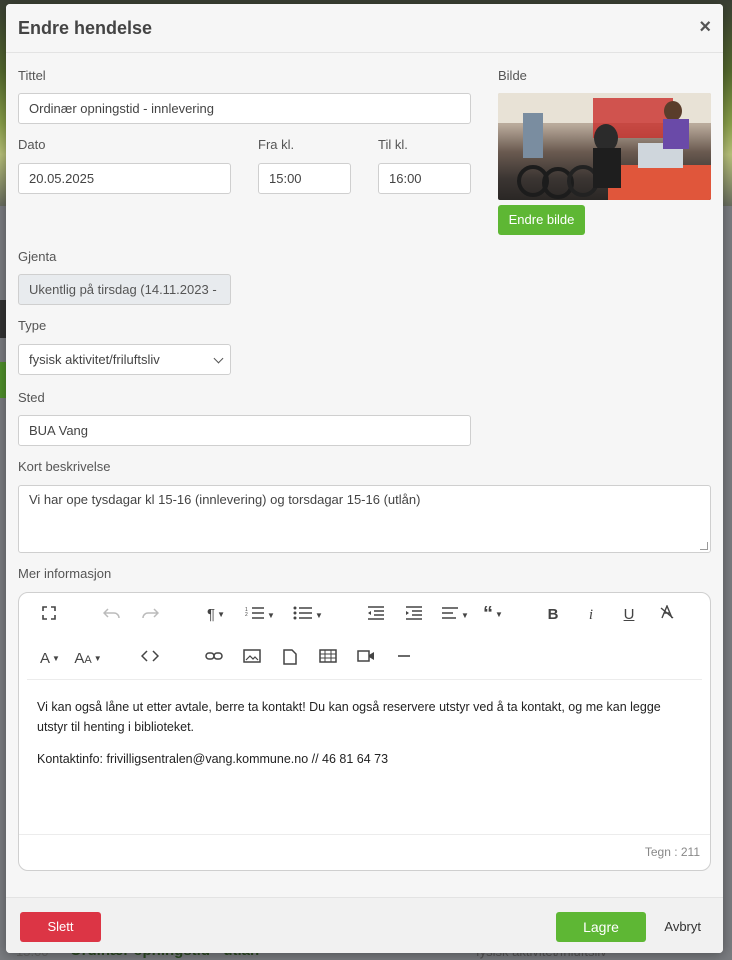 The width and height of the screenshot is (732, 960). I want to click on chevron-down-icon, so click(218, 358).